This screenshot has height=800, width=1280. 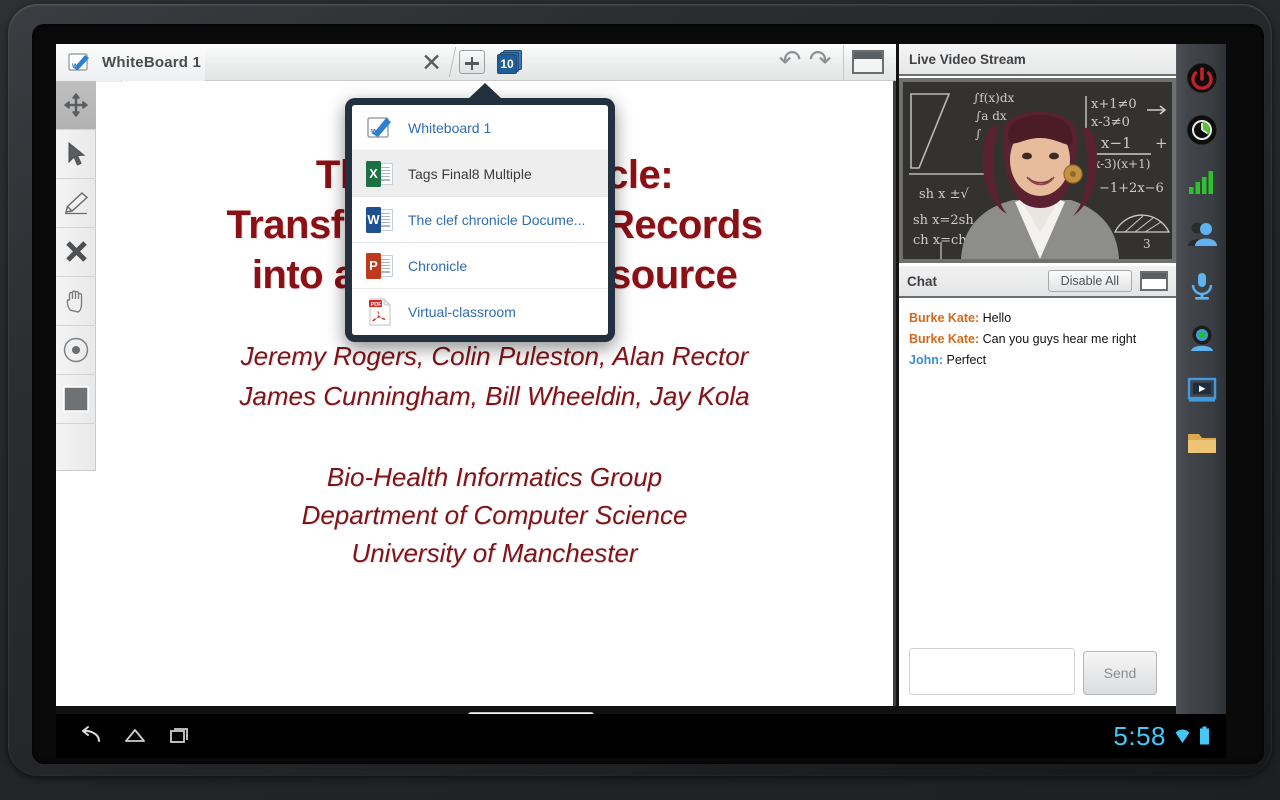 I want to click on send-button: Send, so click(x=1120, y=673).